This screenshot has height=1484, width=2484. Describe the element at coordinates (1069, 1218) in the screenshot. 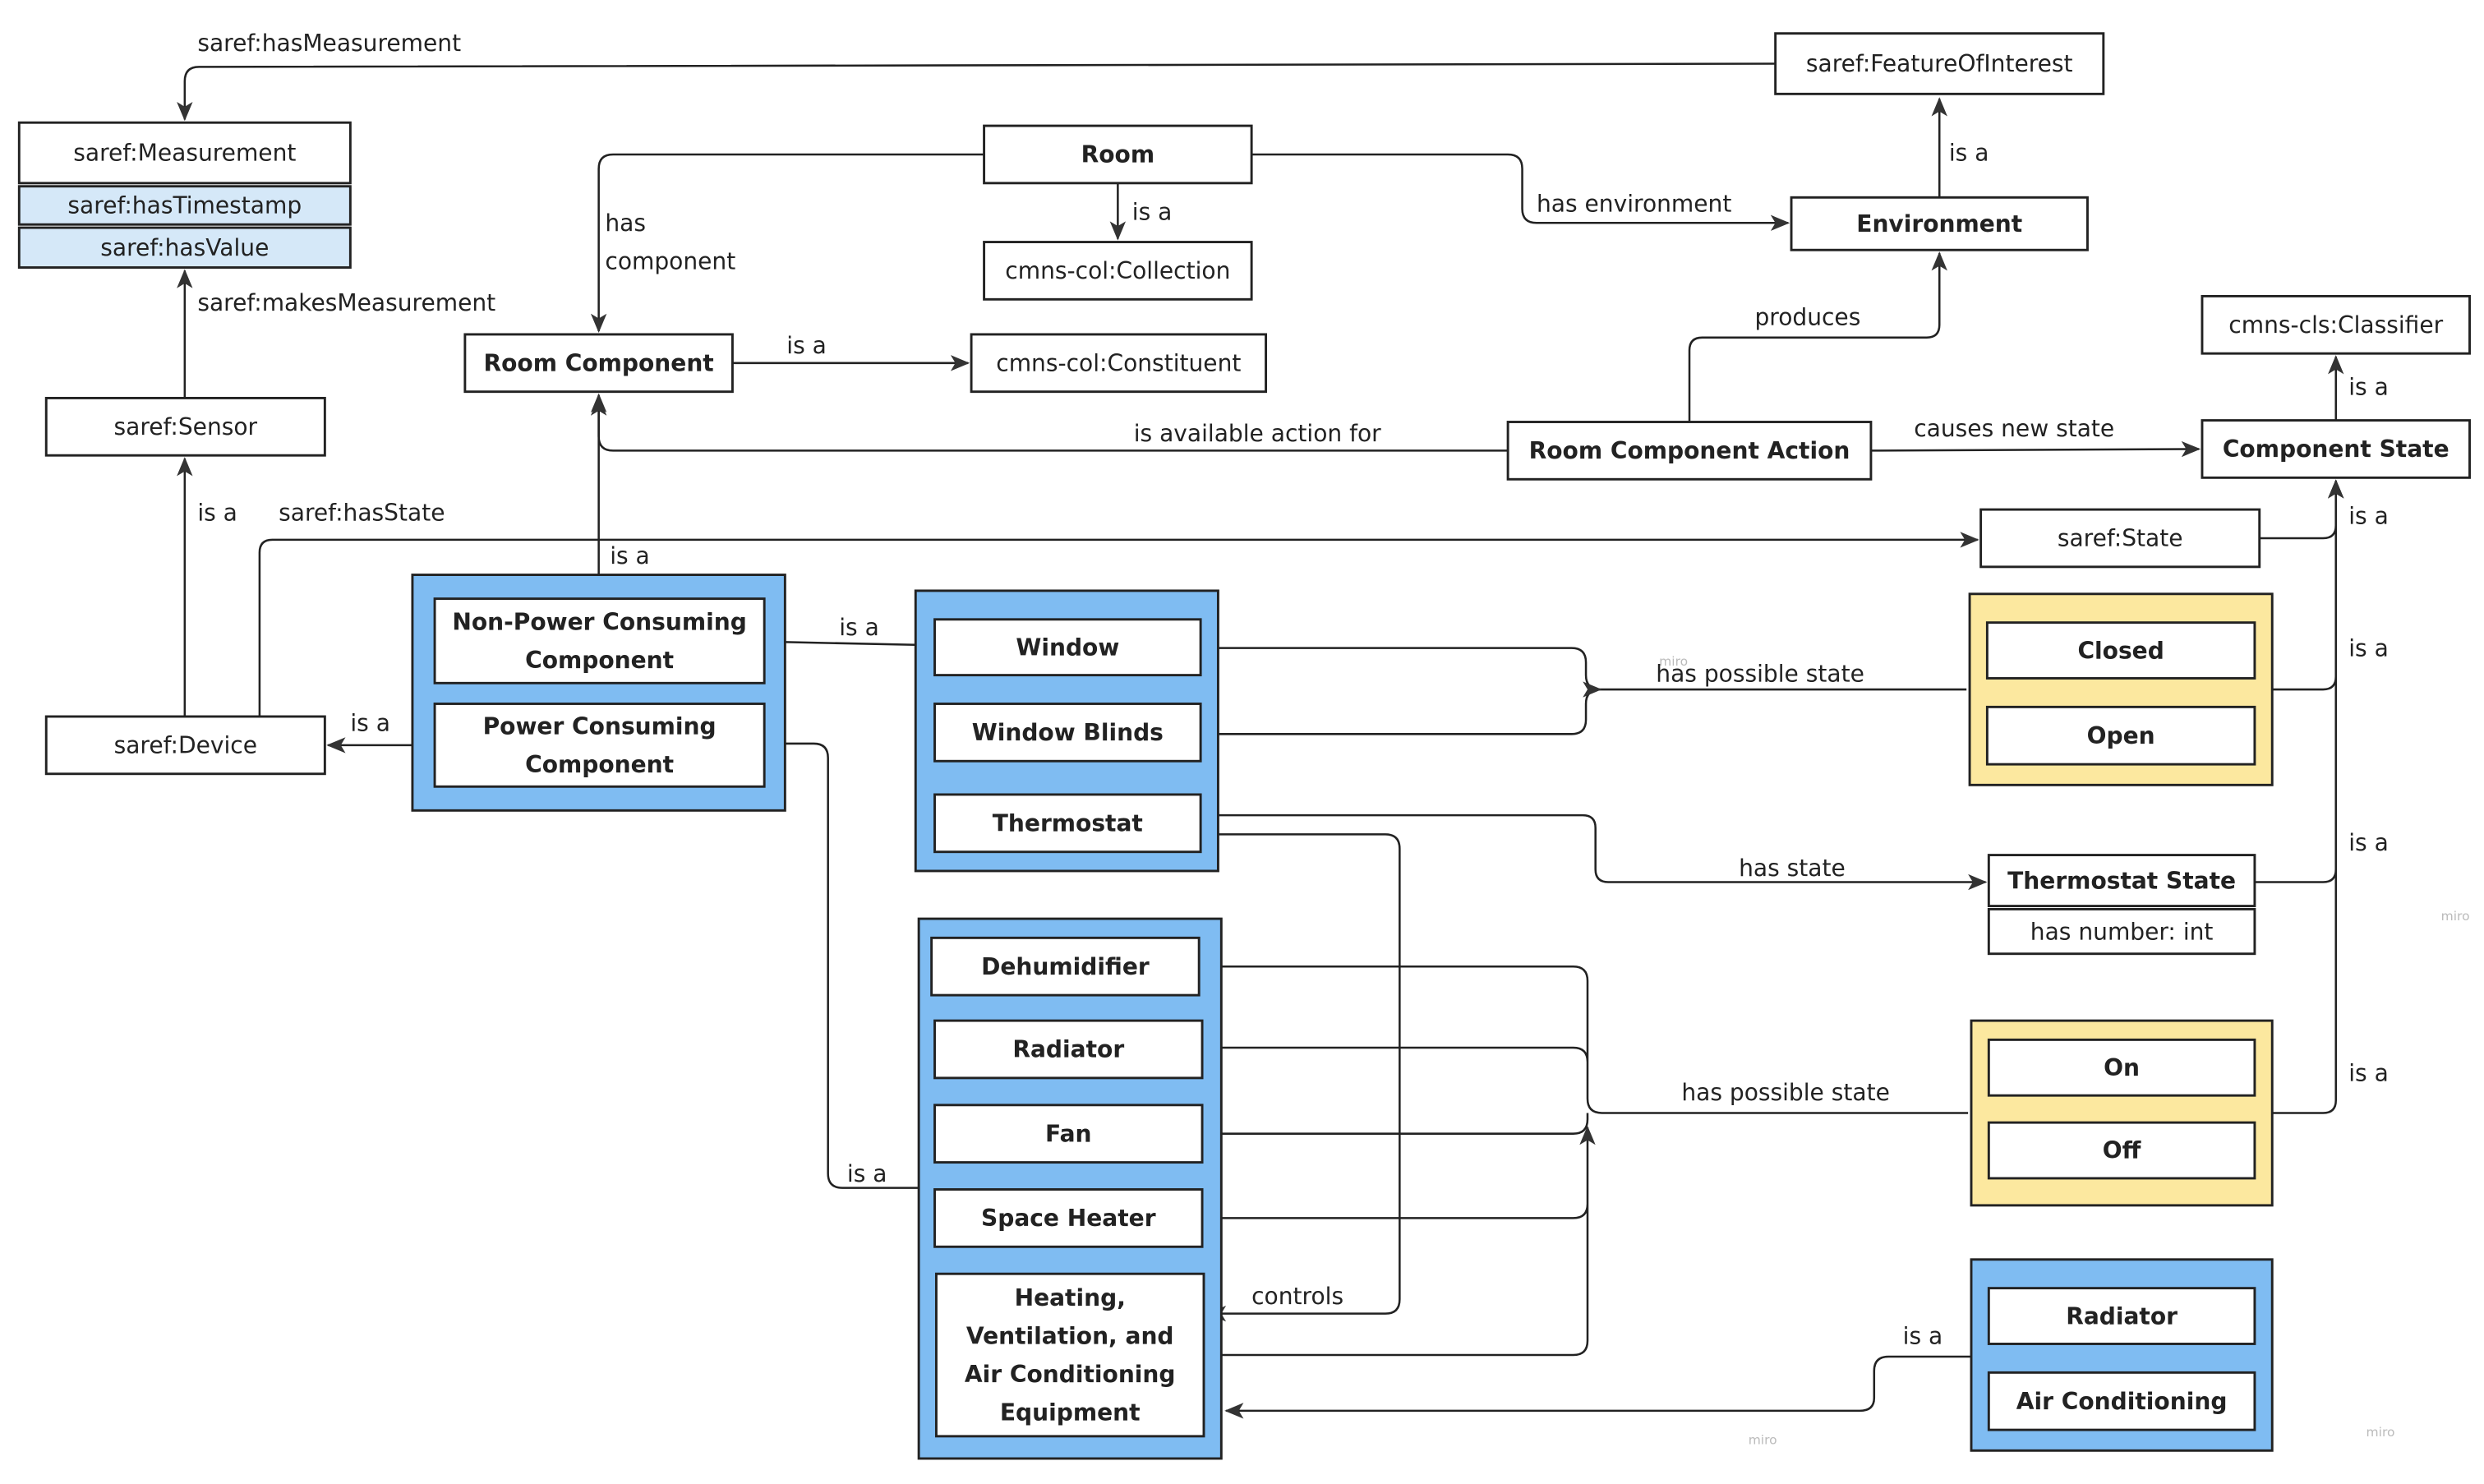

I see `node-label: Space Heater` at that location.